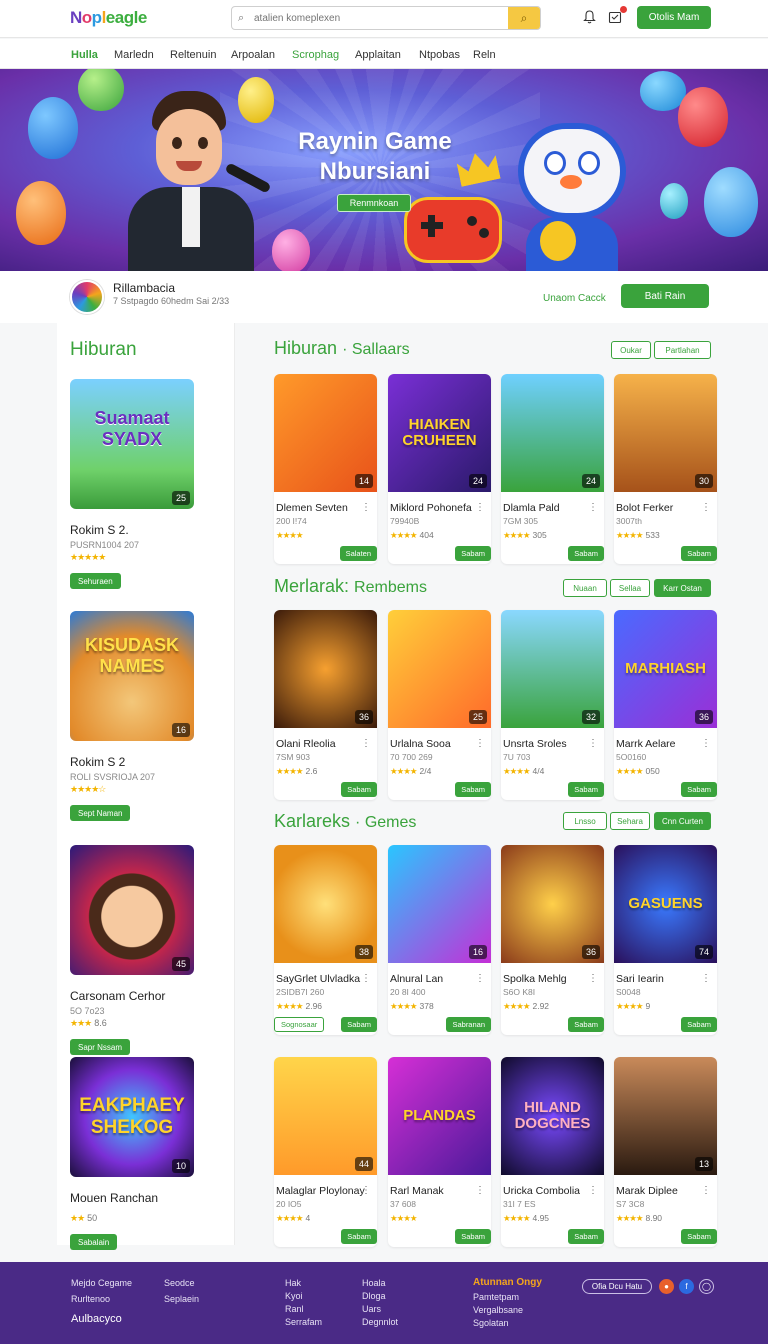 This screenshot has width=768, height=1344. Describe the element at coordinates (665, 296) in the screenshot. I see `profile-action-button: Bati Rain` at that location.